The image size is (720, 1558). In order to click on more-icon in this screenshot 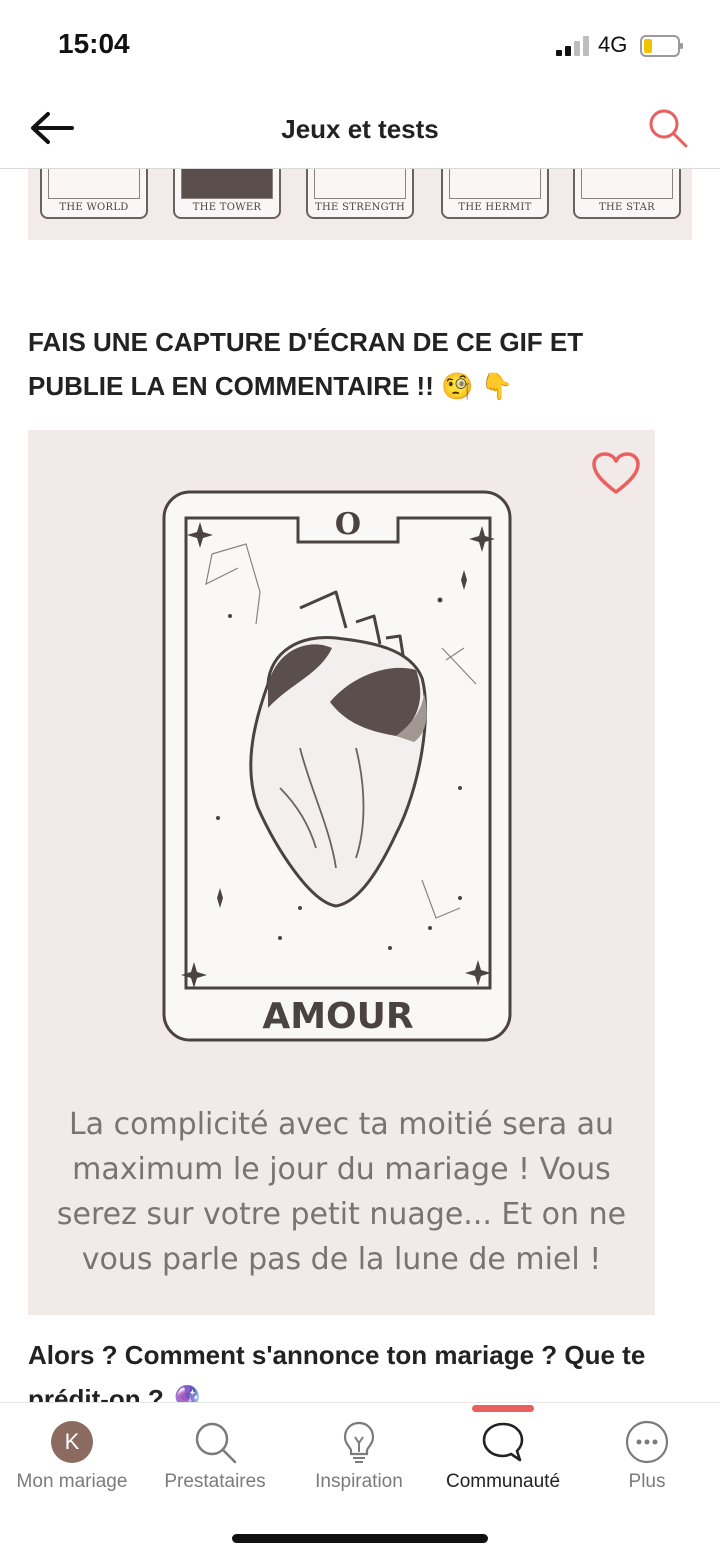, I will do `click(647, 1442)`.